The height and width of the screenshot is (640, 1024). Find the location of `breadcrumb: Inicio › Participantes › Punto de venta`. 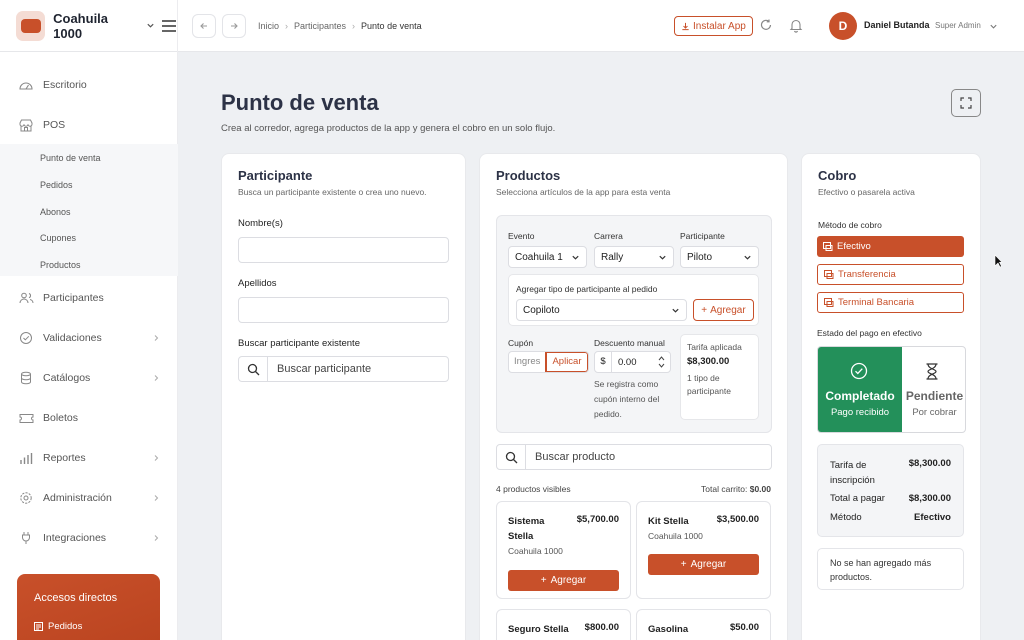

breadcrumb: Inicio › Participantes › Punto de venta is located at coordinates (340, 26).